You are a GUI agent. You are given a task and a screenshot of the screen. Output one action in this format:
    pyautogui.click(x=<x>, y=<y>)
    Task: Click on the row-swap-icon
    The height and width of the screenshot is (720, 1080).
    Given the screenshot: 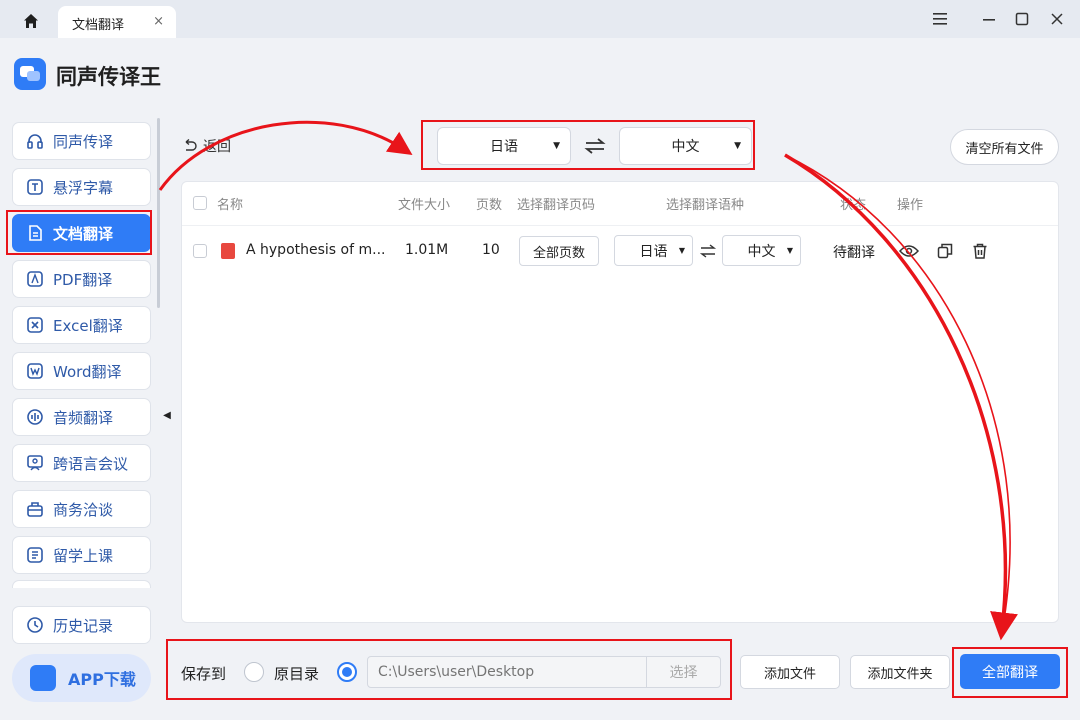 What is the action you would take?
    pyautogui.click(x=708, y=251)
    